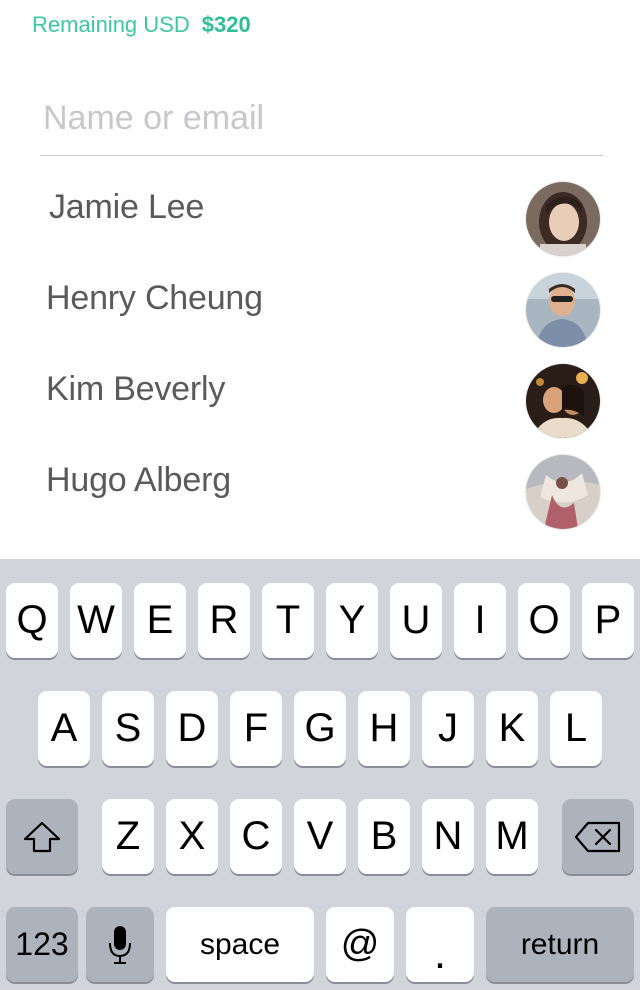 This screenshot has width=640, height=990. I want to click on key-n: N, so click(448, 836).